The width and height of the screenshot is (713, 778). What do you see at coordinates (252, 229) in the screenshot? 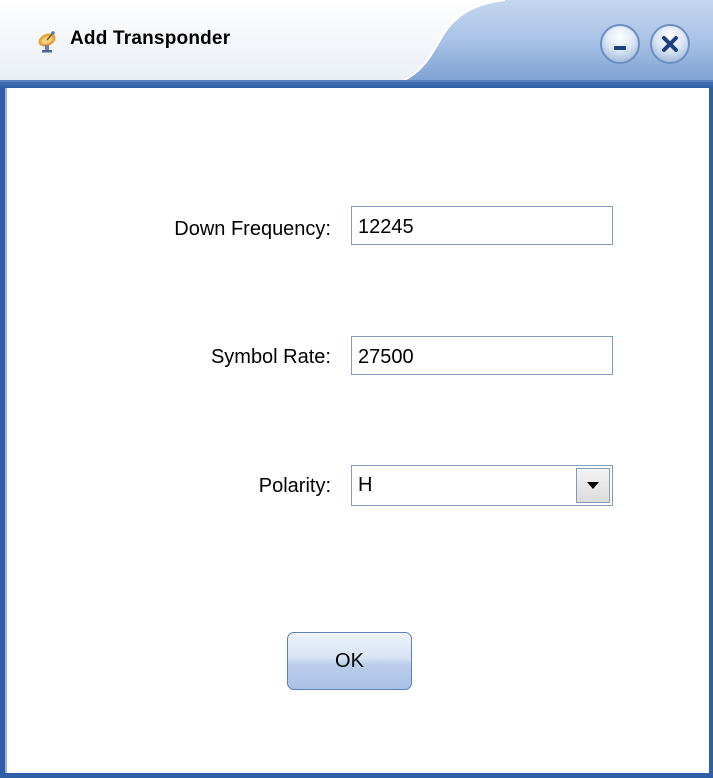
I see `down-frequency-label: Down Frequency:` at bounding box center [252, 229].